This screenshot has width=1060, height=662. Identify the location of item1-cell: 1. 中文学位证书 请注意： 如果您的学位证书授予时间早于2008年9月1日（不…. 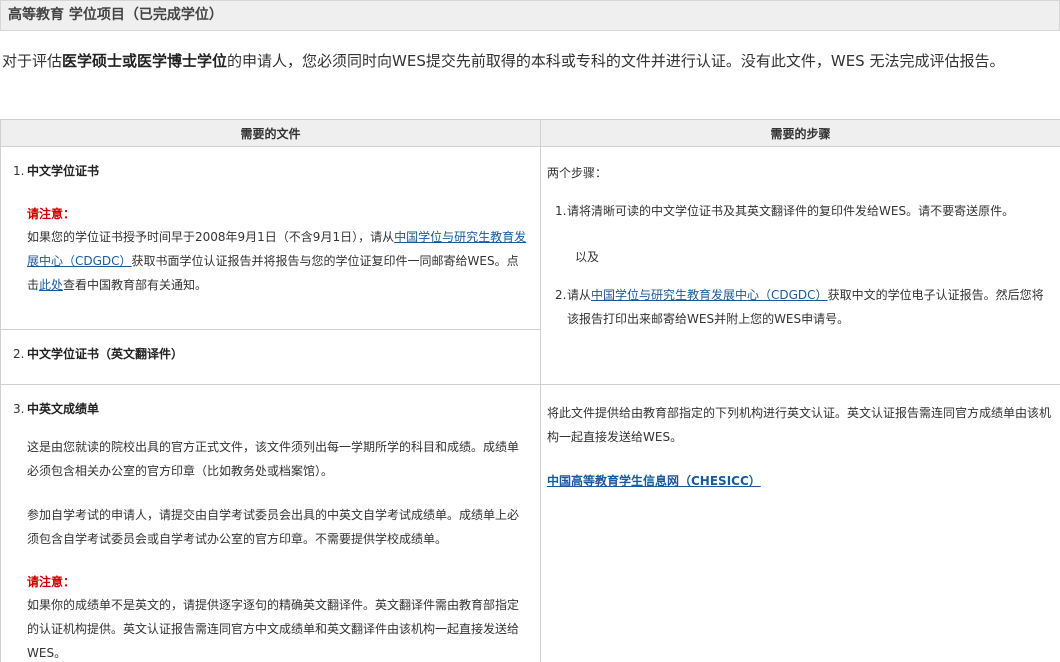
(270, 238).